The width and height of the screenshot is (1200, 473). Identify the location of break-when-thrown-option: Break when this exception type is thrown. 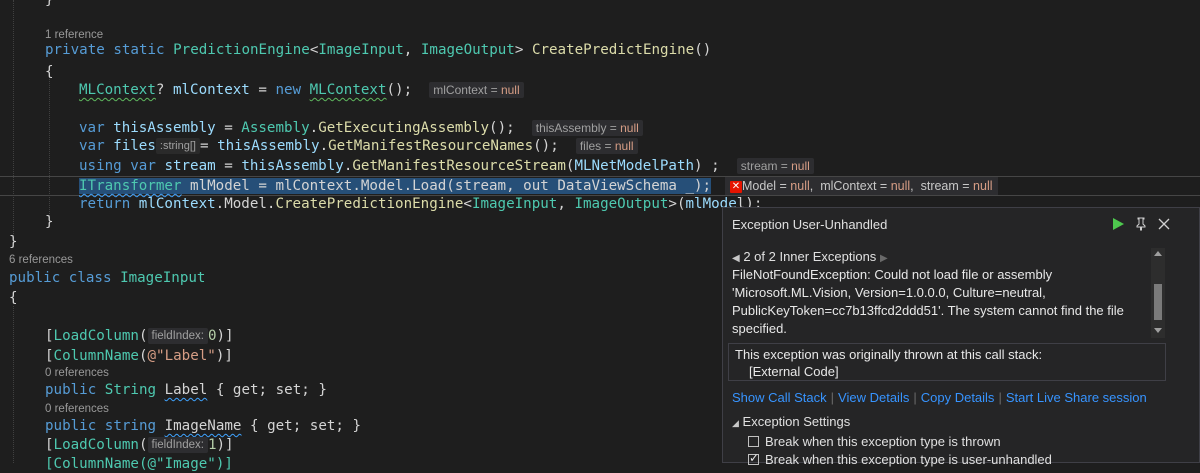
(874, 441).